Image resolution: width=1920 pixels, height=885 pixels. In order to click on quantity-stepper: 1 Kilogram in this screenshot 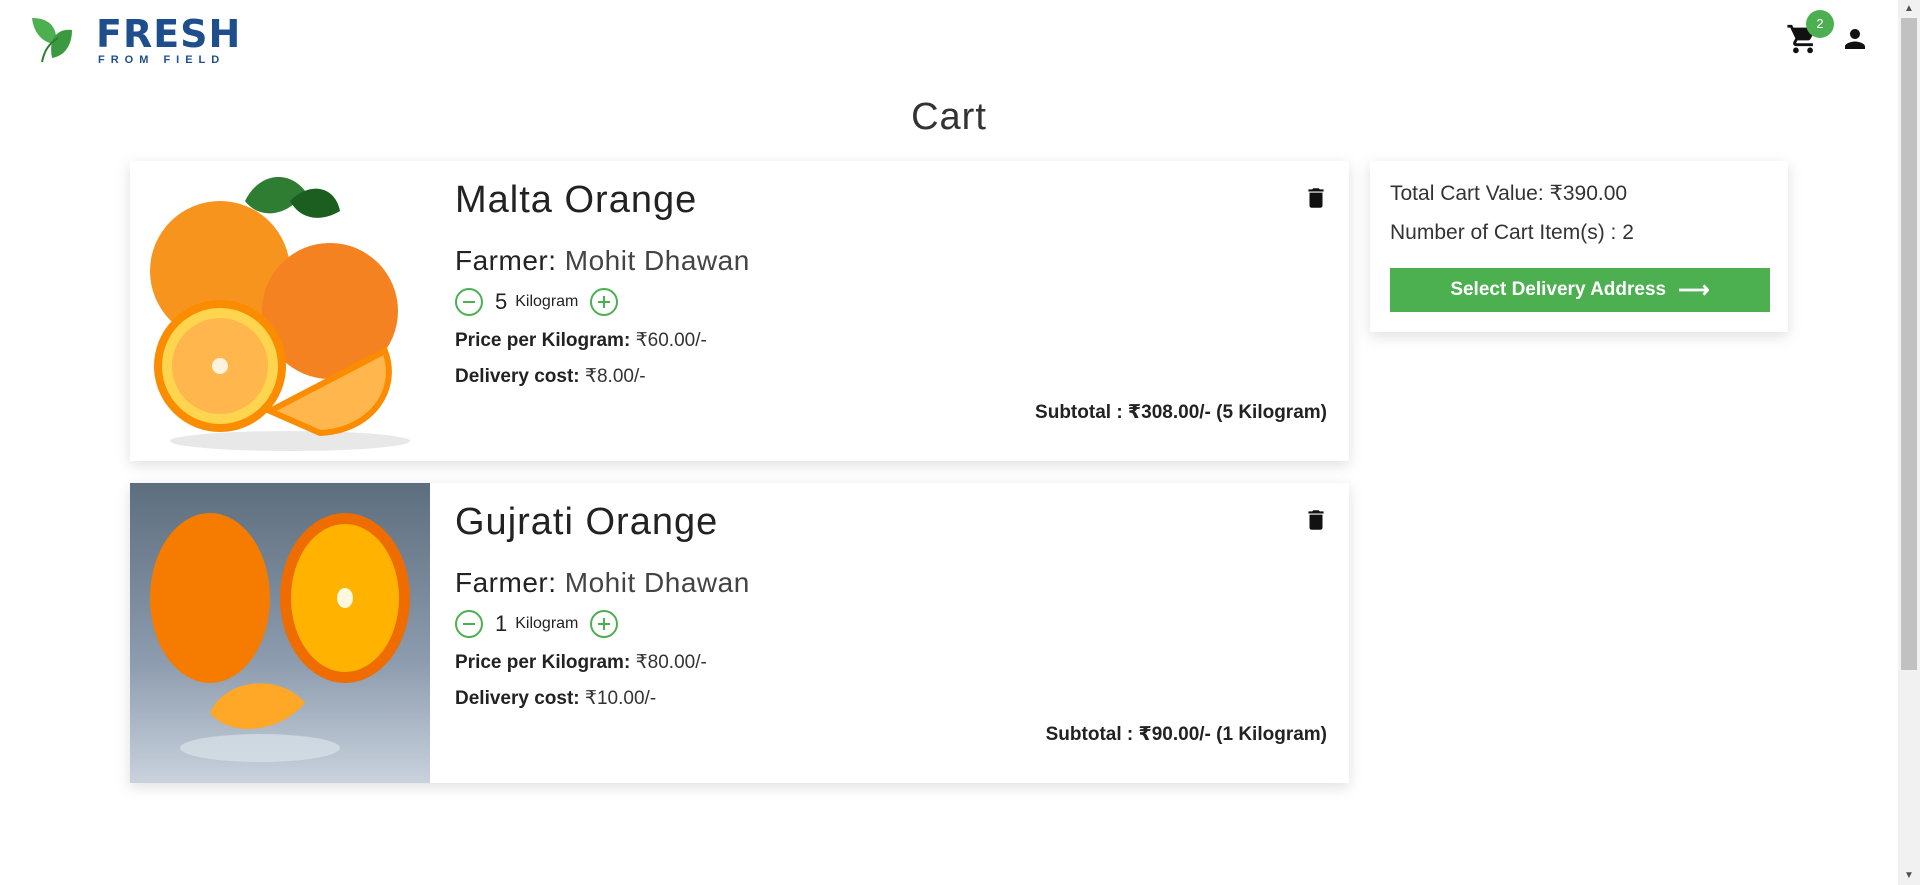, I will do `click(537, 624)`.